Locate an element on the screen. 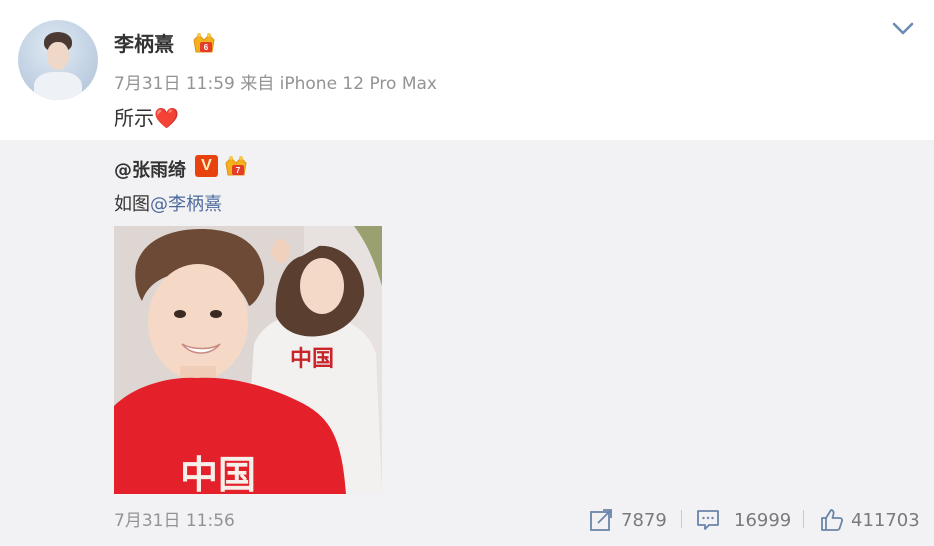 This screenshot has width=934, height=546. heart-emoji: ❤️ is located at coordinates (166, 118).